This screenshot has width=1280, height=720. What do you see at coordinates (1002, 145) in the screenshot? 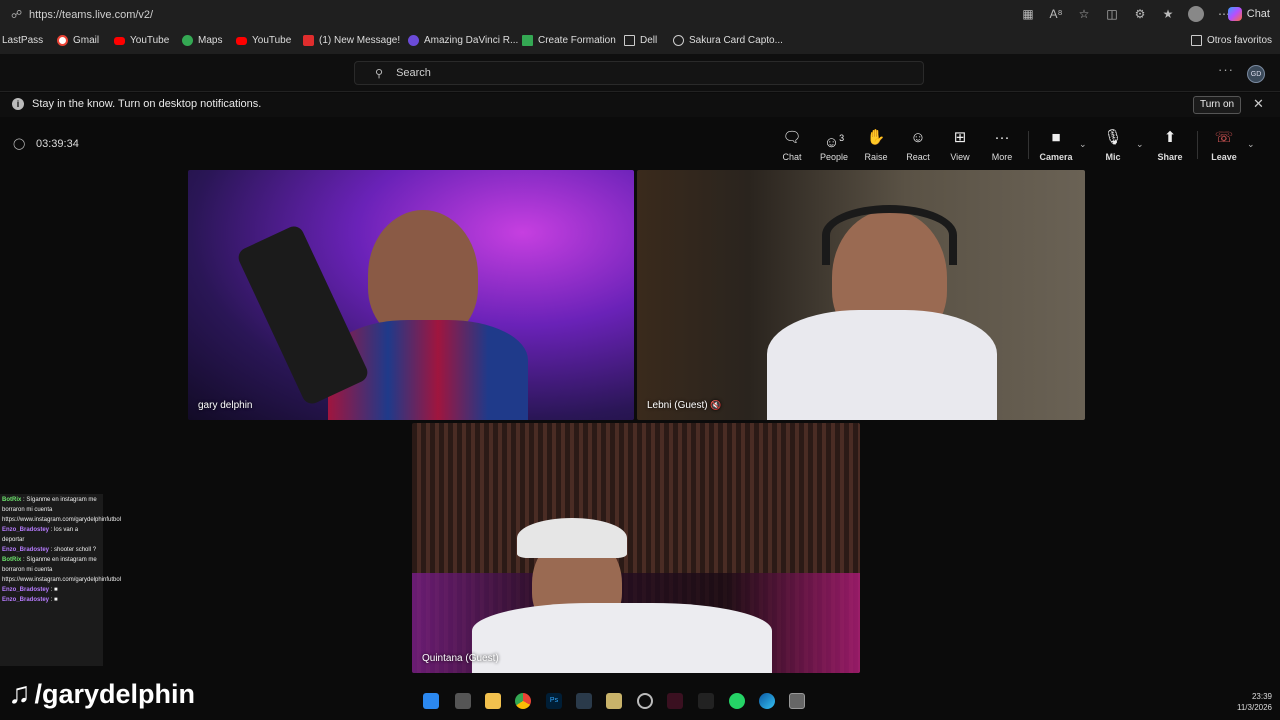
I see `more-button: ··· More` at bounding box center [1002, 145].